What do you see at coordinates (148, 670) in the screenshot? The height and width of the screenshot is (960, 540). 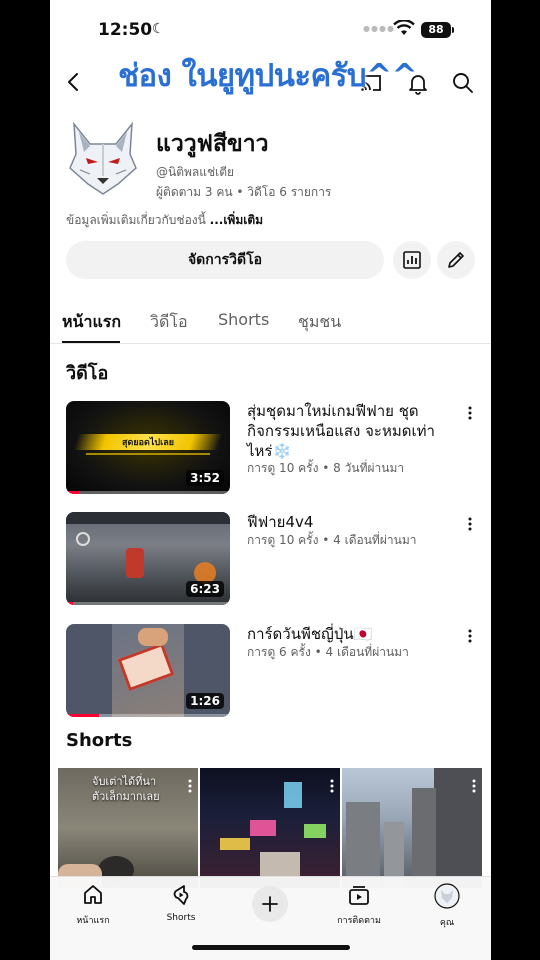 I see `video-thumbnail: 1:26` at bounding box center [148, 670].